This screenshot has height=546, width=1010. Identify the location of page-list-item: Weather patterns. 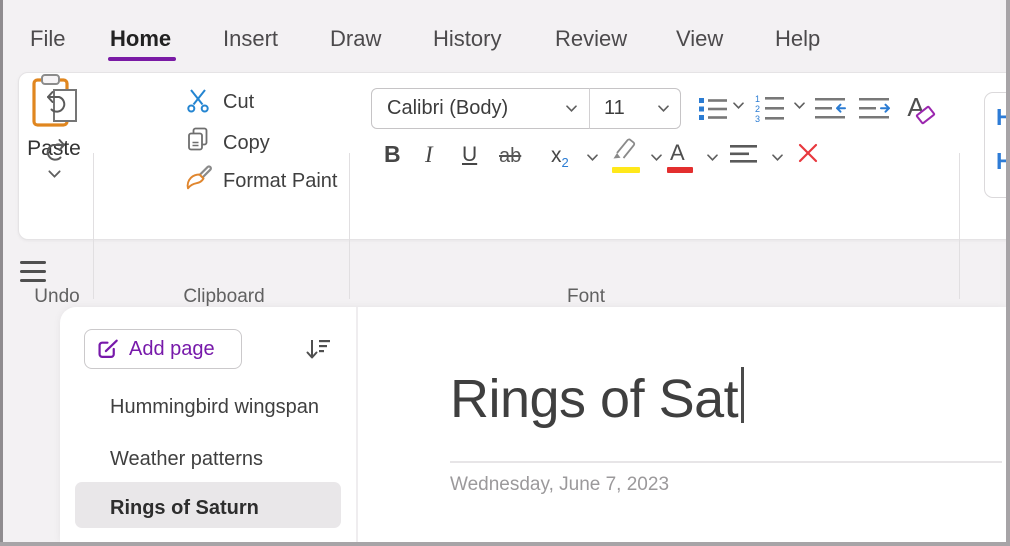
(186, 459).